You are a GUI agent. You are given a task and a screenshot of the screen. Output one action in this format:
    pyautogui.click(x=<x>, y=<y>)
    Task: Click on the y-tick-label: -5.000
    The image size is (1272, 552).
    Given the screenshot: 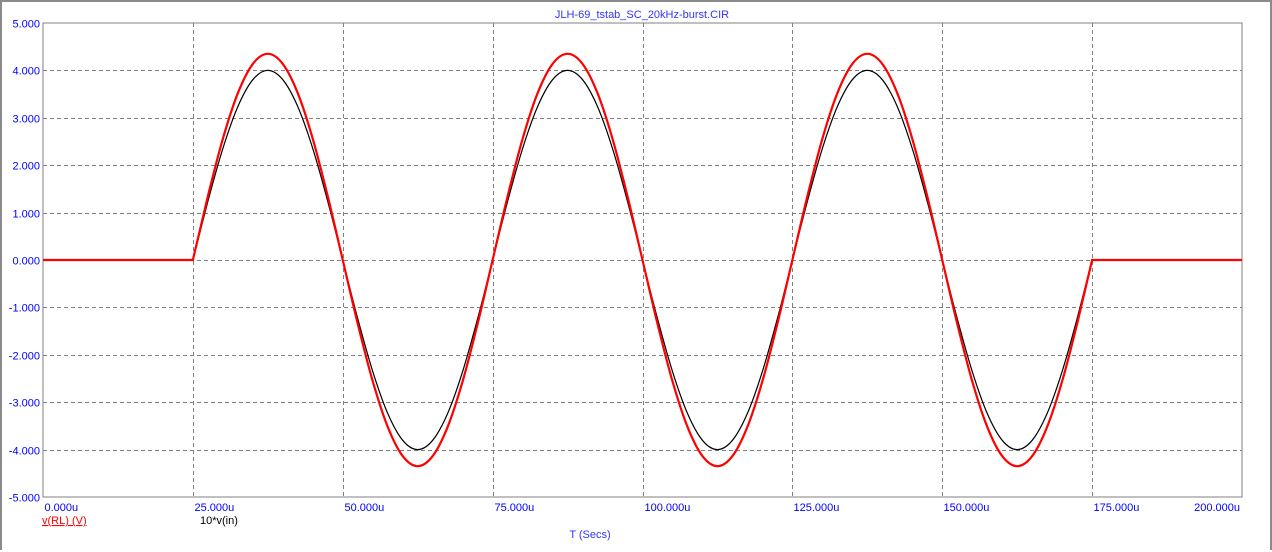 What is the action you would take?
    pyautogui.click(x=24, y=499)
    